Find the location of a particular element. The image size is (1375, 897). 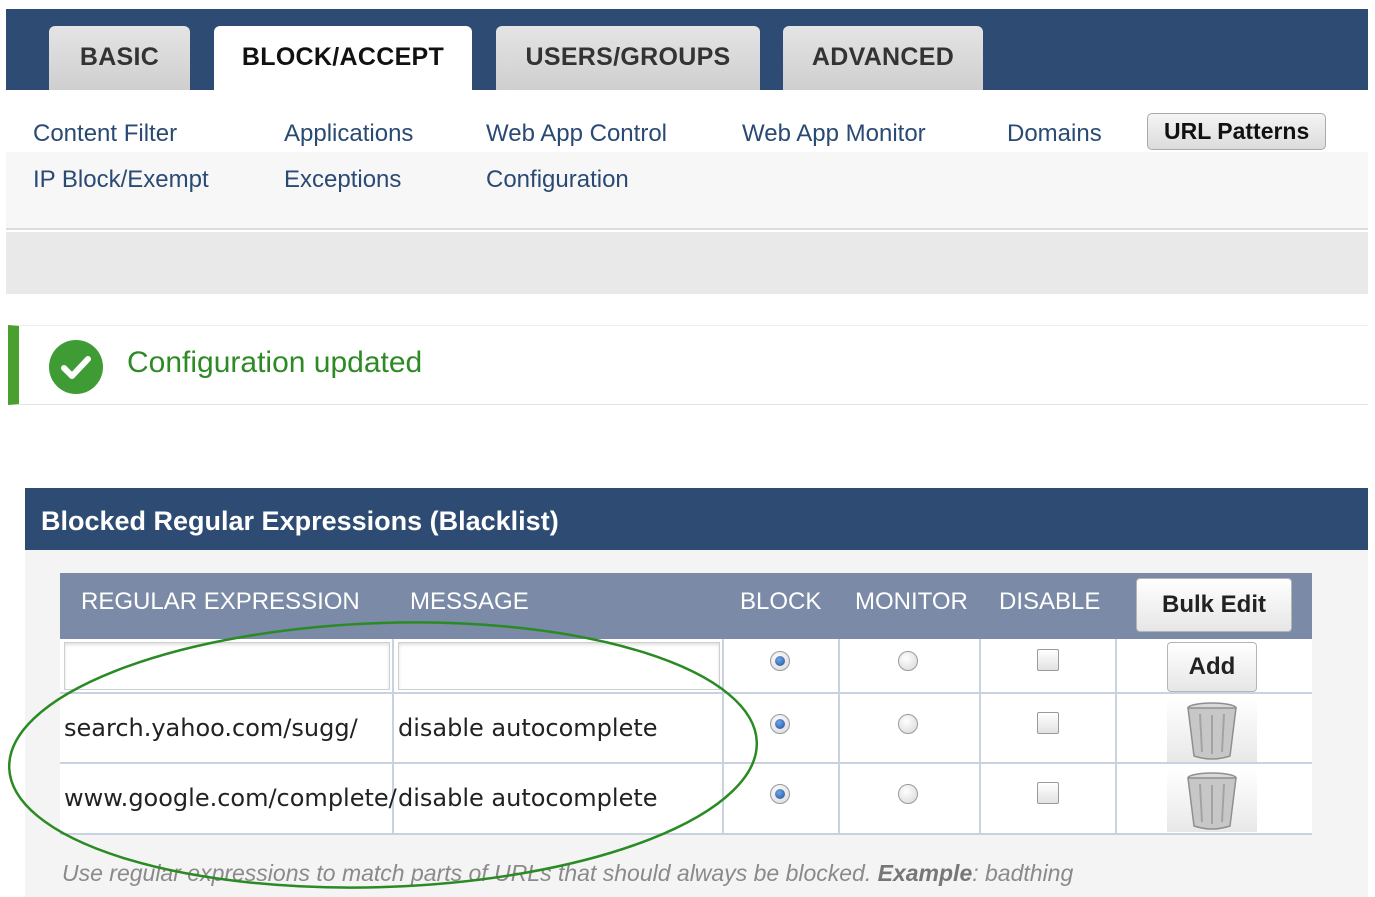

subnav-applications: Applications is located at coordinates (348, 134).